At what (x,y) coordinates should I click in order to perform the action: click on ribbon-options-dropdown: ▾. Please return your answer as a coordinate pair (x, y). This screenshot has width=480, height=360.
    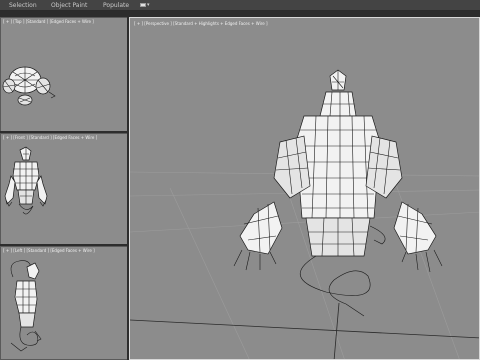
    Looking at the image, I should click on (146, 5).